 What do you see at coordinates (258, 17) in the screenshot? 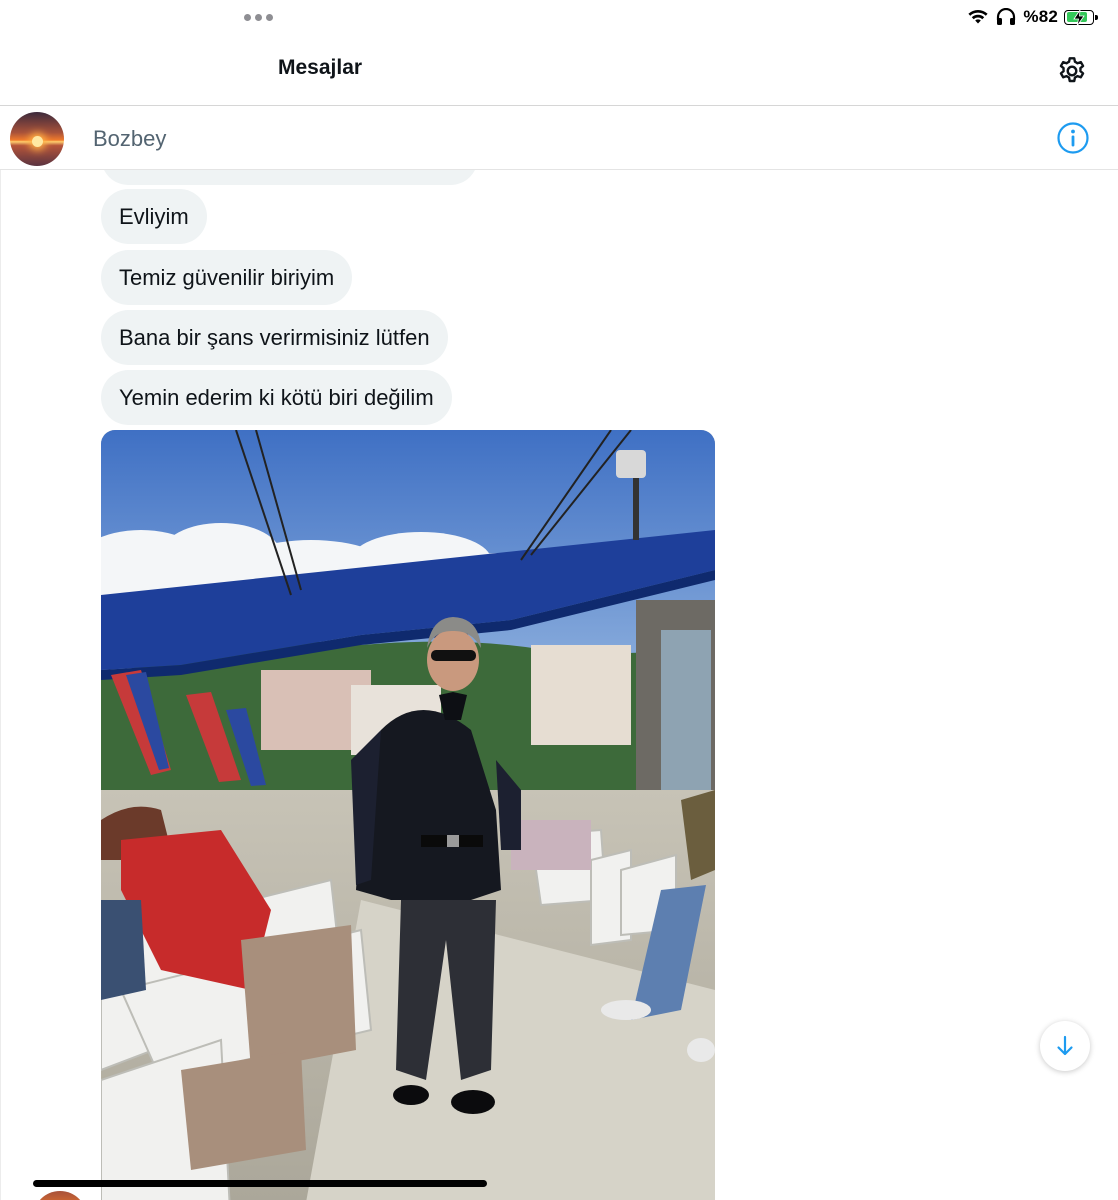
I see `multitasking-dots-icon` at bounding box center [258, 17].